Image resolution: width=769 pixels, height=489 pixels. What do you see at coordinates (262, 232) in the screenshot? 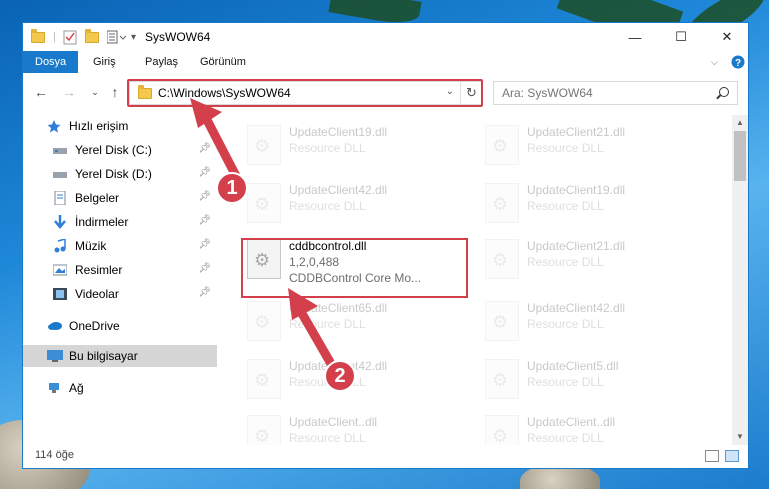
I see `annotation-arrows` at bounding box center [262, 232].